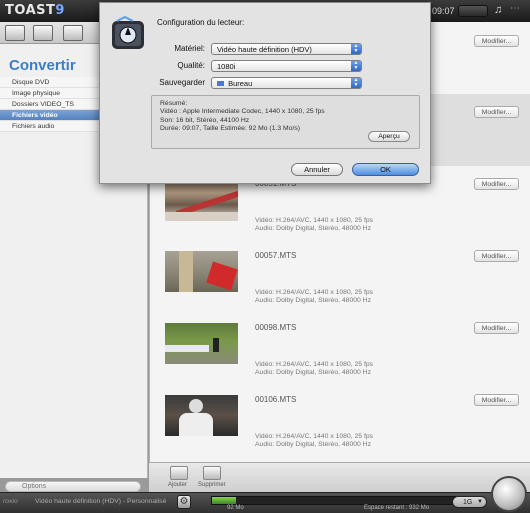 Image resolution: width=530 pixels, height=513 pixels. What do you see at coordinates (443, 11) in the screenshot?
I see `clock: 09:07` at bounding box center [443, 11].